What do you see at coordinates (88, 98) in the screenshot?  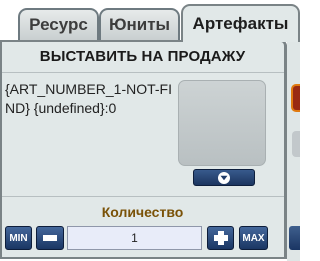 I see `artifact-info: {ART_NUMBER_1-NOT-FIND} {undefined}:0` at bounding box center [88, 98].